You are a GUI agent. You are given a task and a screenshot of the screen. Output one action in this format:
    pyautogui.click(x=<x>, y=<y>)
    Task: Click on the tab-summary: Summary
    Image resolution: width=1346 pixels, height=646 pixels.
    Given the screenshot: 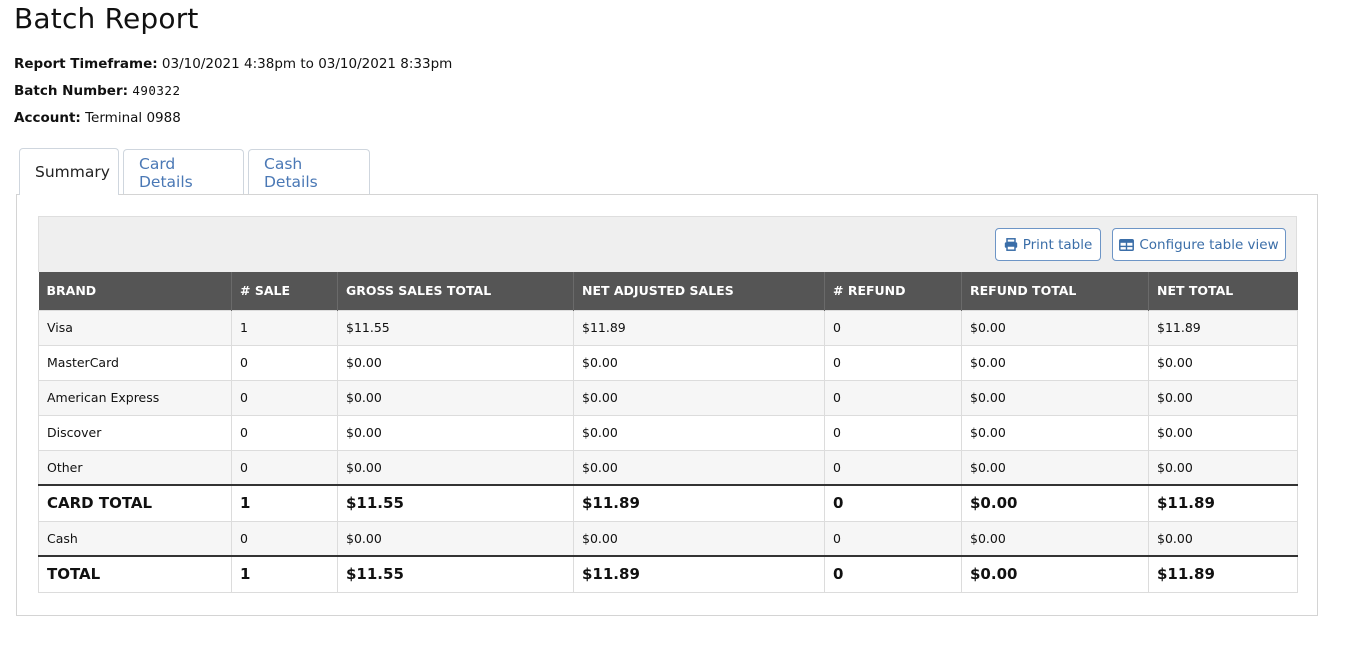 What is the action you would take?
    pyautogui.click(x=69, y=171)
    